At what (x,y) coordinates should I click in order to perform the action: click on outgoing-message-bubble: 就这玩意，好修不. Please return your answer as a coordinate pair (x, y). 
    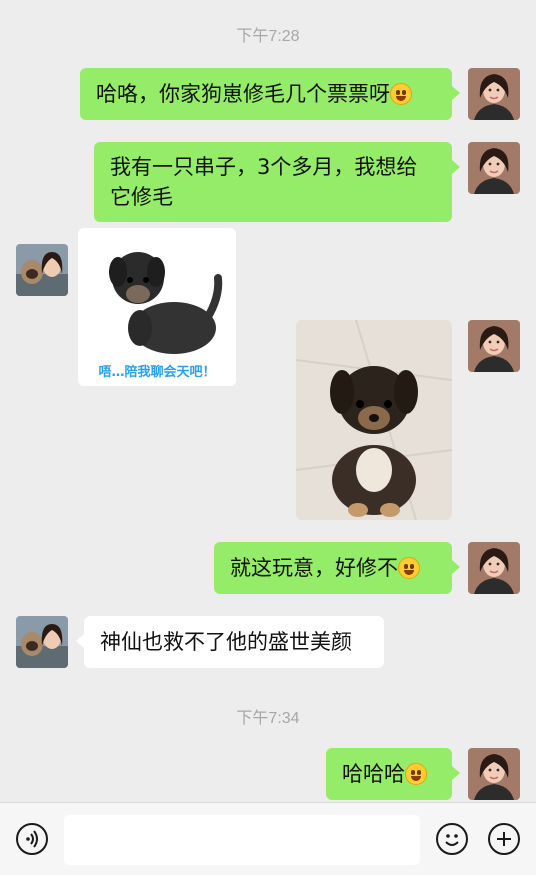
    Looking at the image, I should click on (333, 568).